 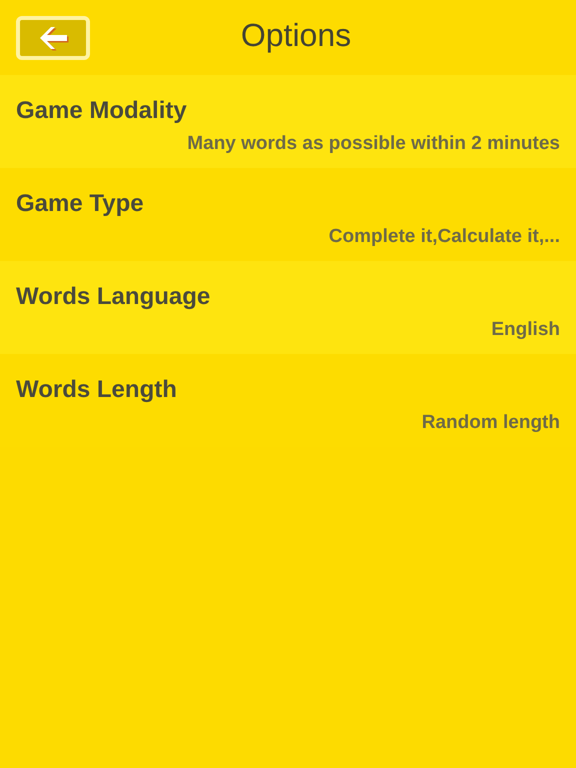 I want to click on option-label: Words Length, so click(x=96, y=390).